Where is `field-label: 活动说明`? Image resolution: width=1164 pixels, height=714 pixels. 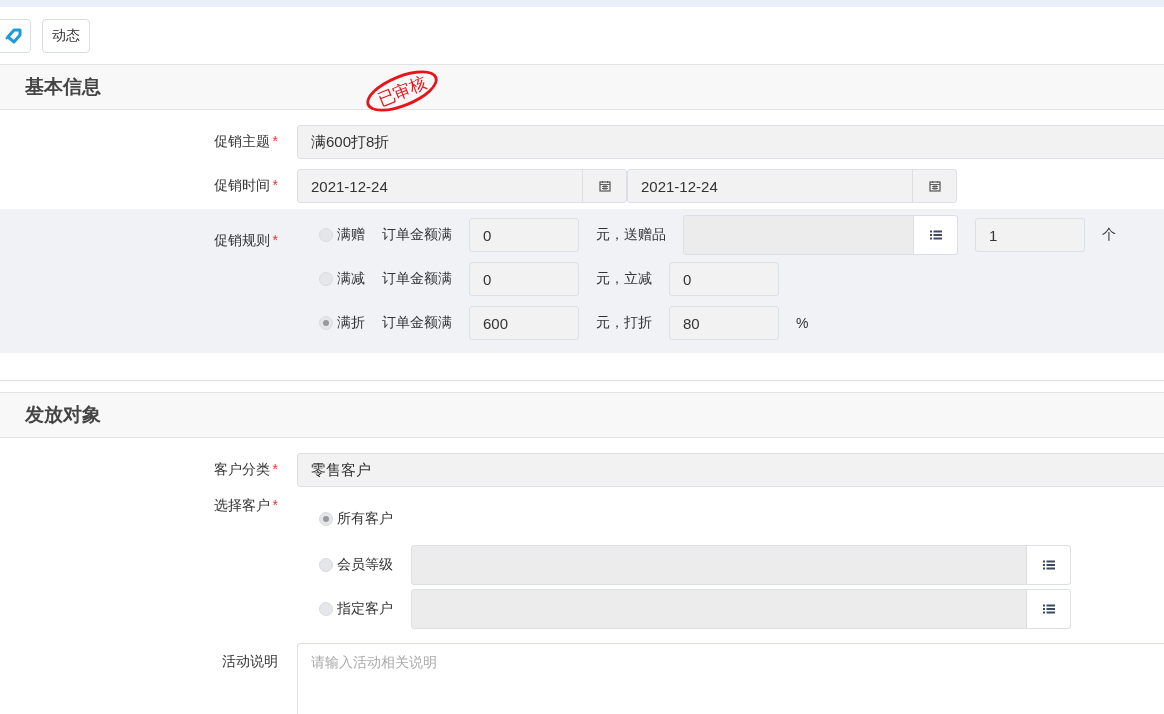 field-label: 活动说明 is located at coordinates (249, 661).